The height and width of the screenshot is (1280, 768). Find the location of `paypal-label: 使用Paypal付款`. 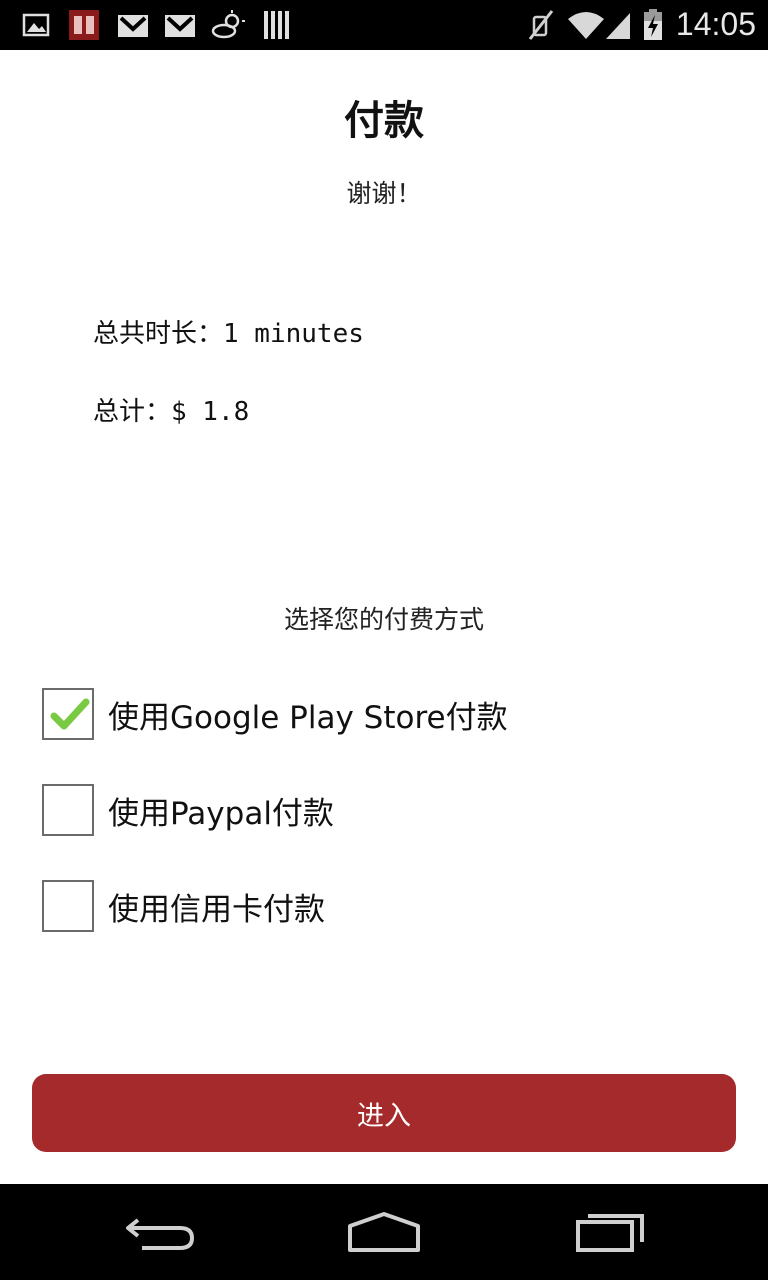

paypal-label: 使用Paypal付款 is located at coordinates (221, 813).